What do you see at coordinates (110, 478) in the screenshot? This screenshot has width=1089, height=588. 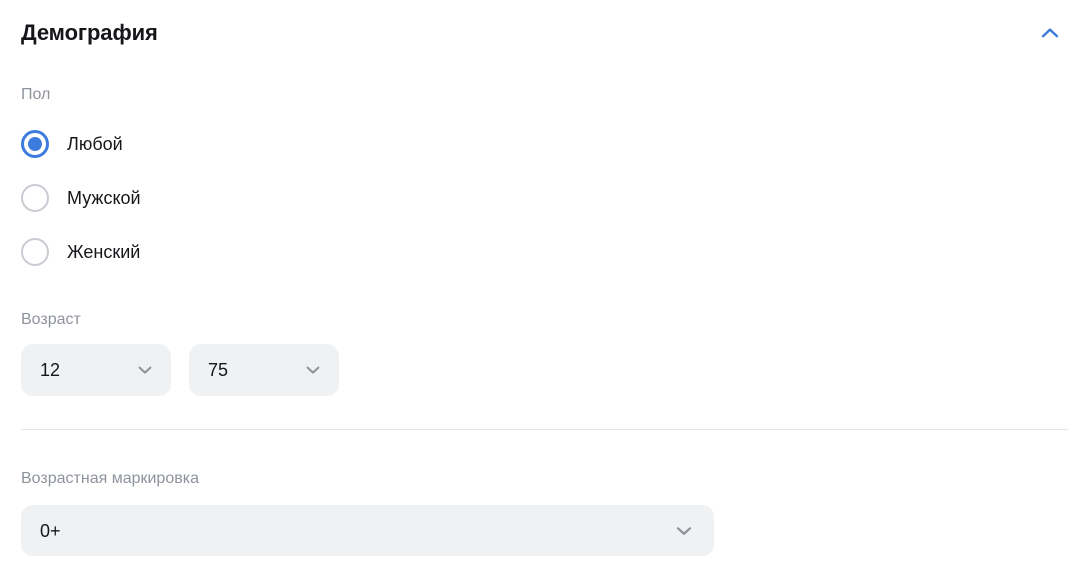 I see `age-rating-field-label: Возрастная маркировка` at bounding box center [110, 478].